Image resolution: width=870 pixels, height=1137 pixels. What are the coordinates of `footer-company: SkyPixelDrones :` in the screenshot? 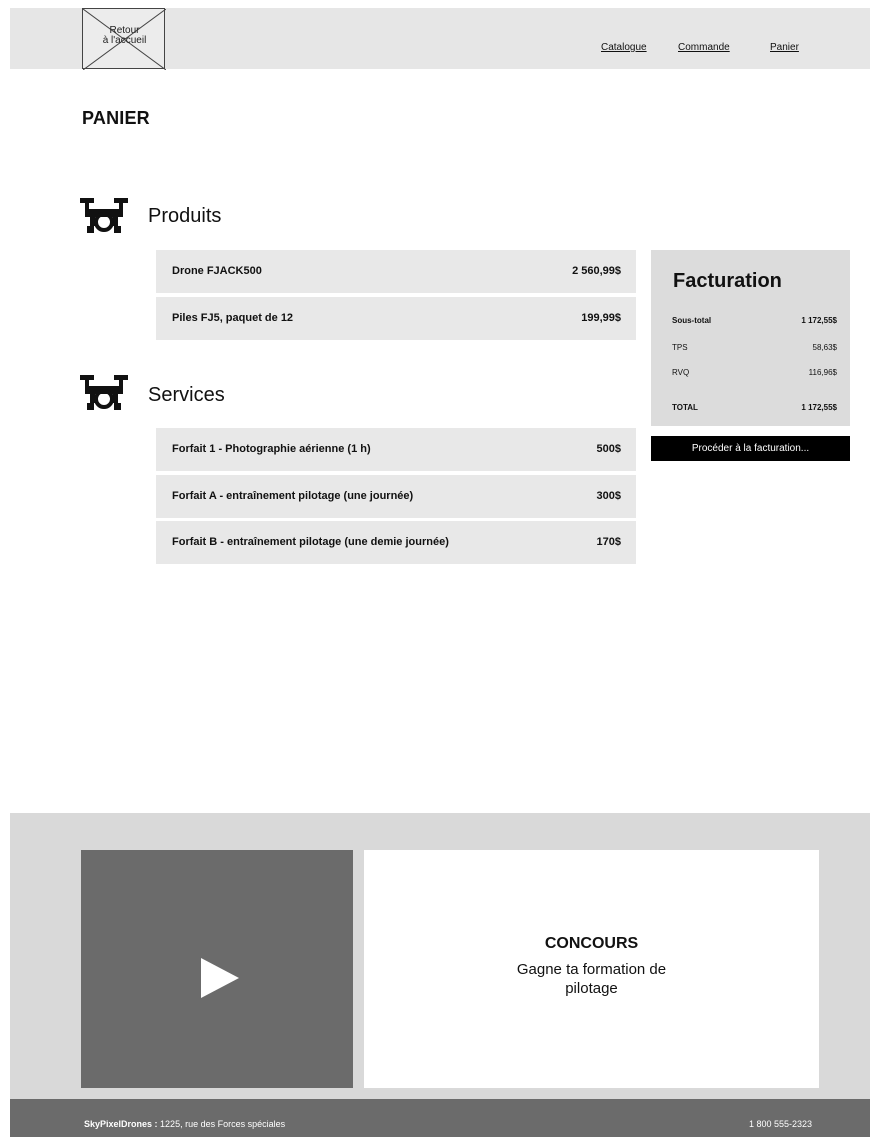 It's located at (121, 1124).